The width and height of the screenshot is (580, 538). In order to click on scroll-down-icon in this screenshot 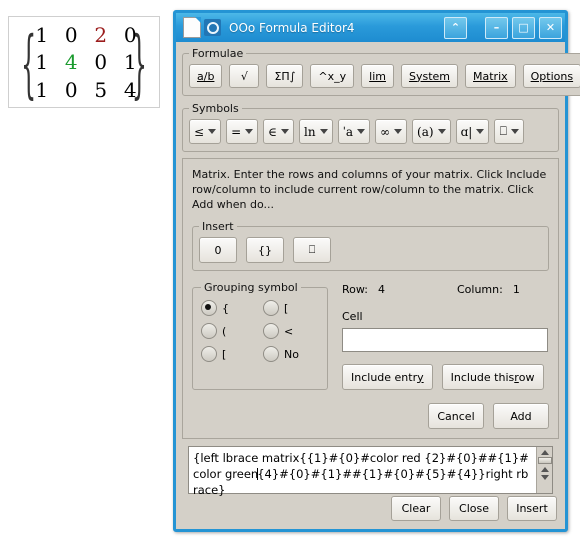, I will do `click(544, 477)`.